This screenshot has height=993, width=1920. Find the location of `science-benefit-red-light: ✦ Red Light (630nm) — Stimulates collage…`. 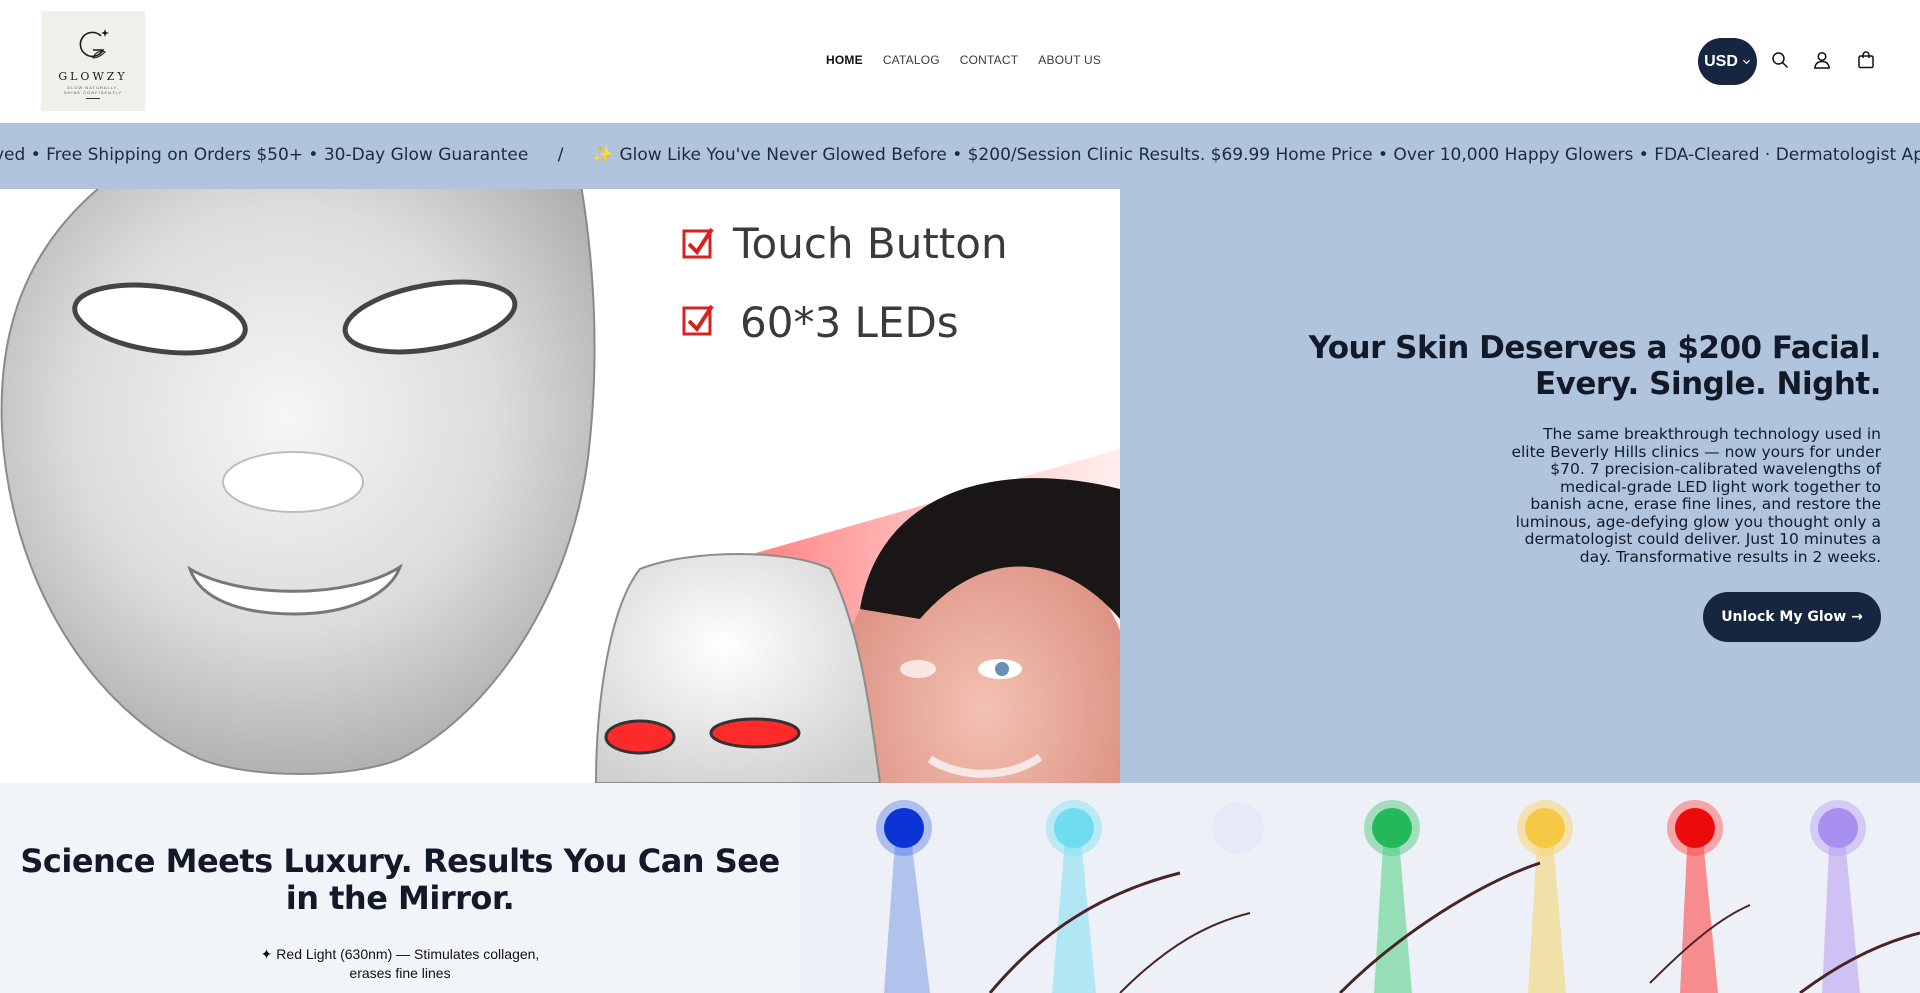

science-benefit-red-light: ✦ Red Light (630nm) — Stimulates collage… is located at coordinates (400, 964).